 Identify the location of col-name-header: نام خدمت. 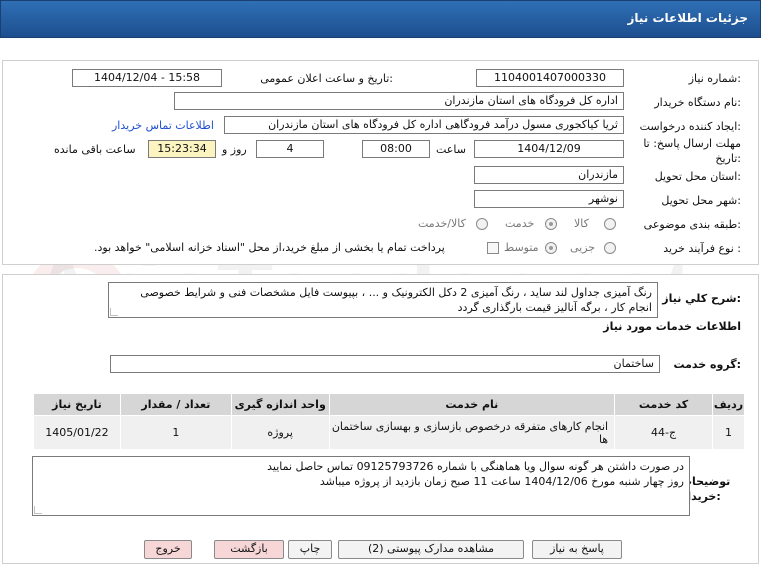
(472, 404).